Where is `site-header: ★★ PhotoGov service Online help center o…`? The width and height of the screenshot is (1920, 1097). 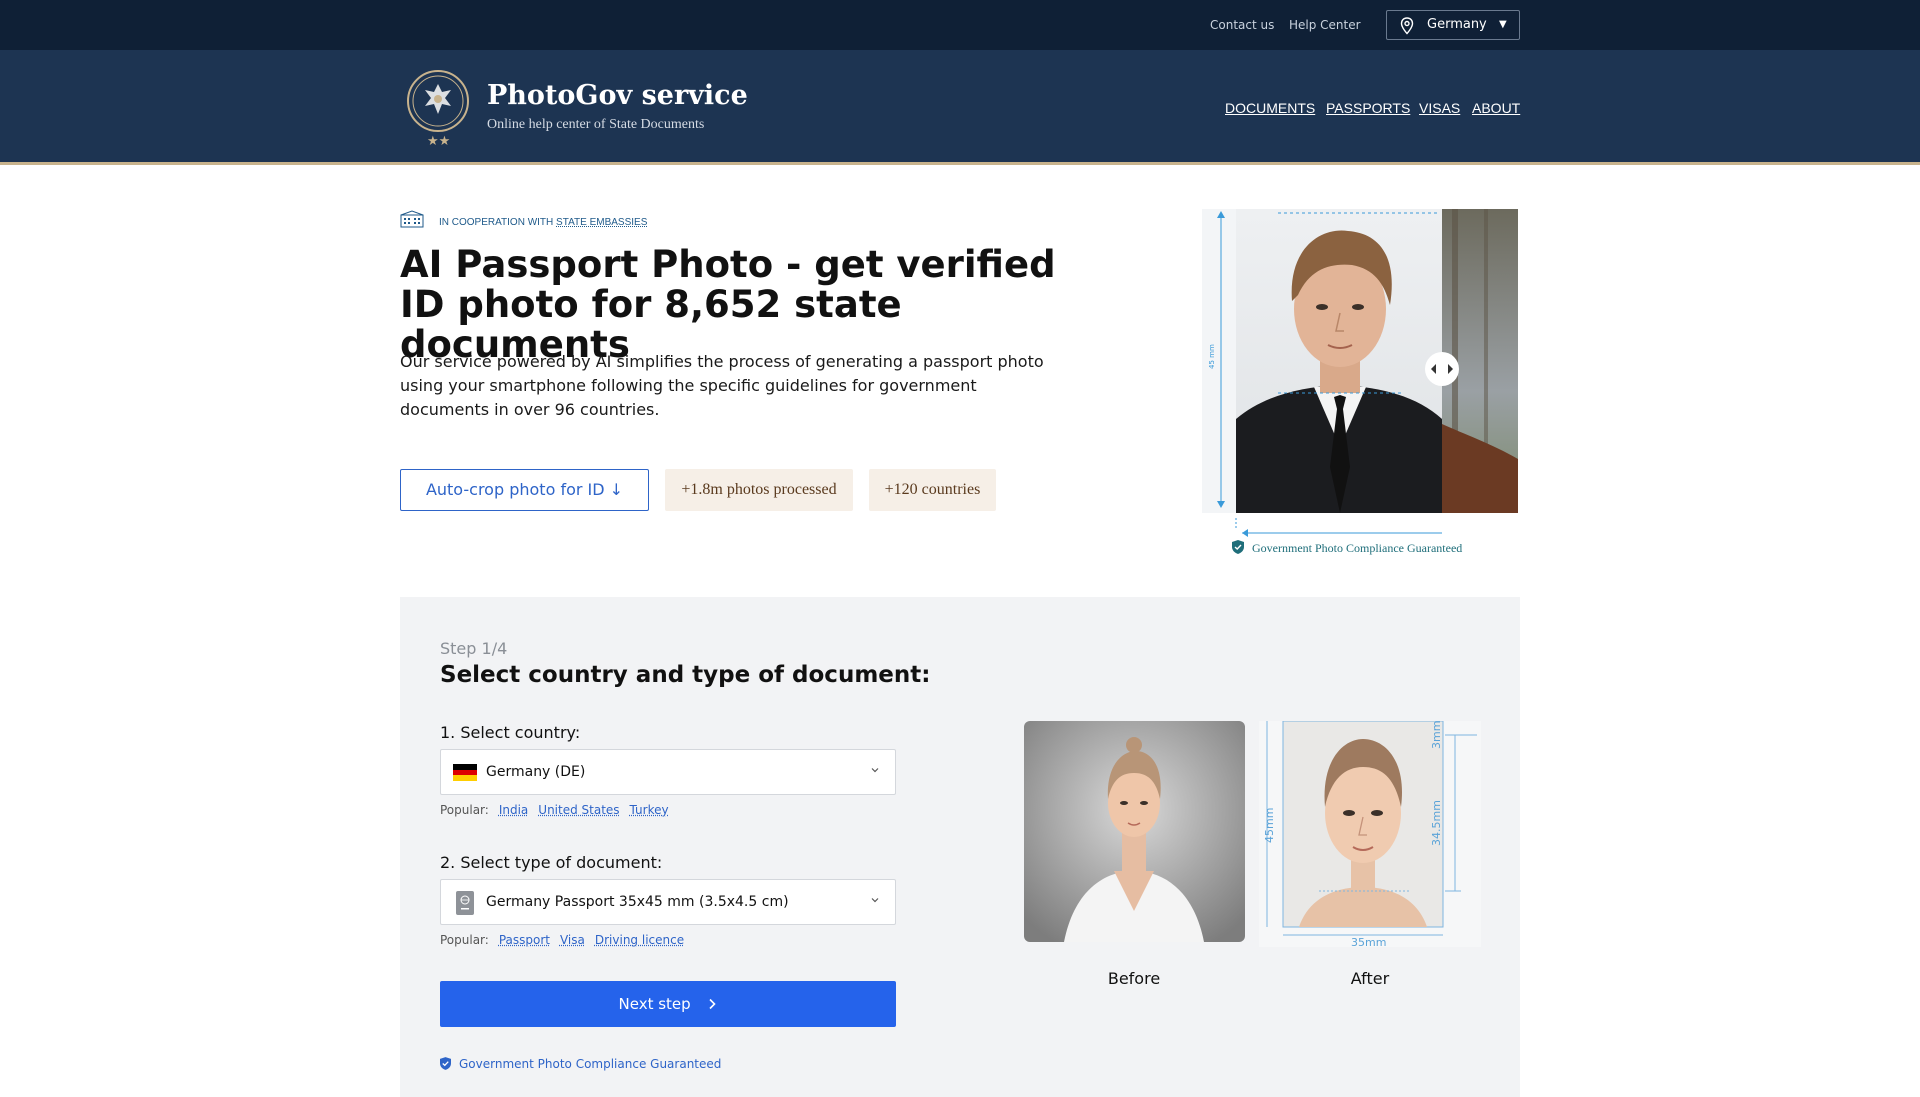
site-header: ★★ PhotoGov service Online help center o… is located at coordinates (960, 107).